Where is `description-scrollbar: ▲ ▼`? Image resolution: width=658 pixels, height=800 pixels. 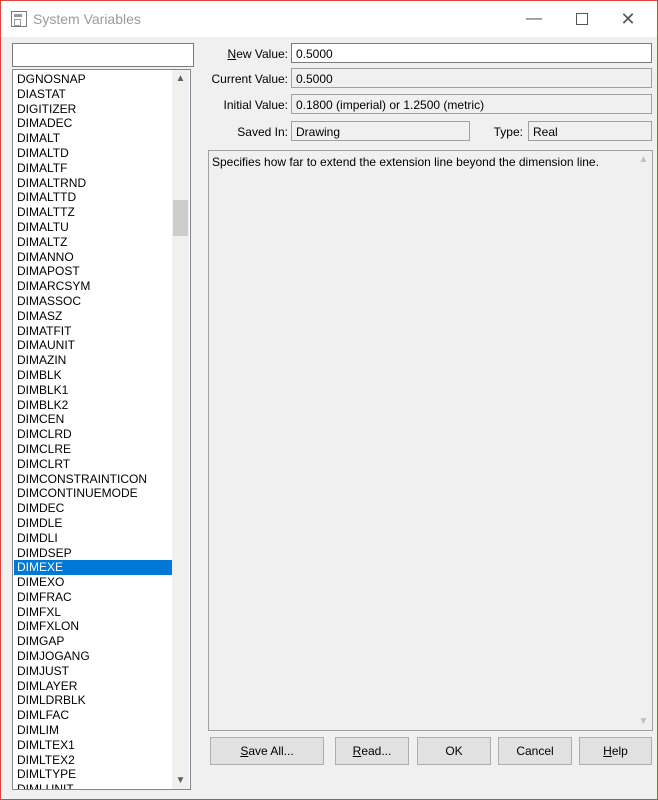 description-scrollbar: ▲ ▼ is located at coordinates (643, 440).